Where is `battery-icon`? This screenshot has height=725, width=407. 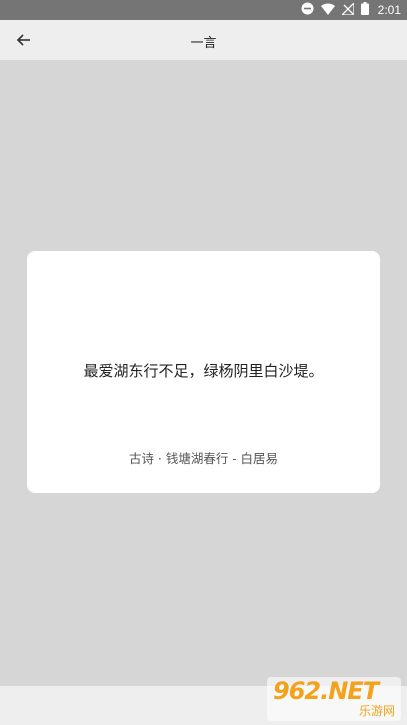
battery-icon is located at coordinates (364, 10).